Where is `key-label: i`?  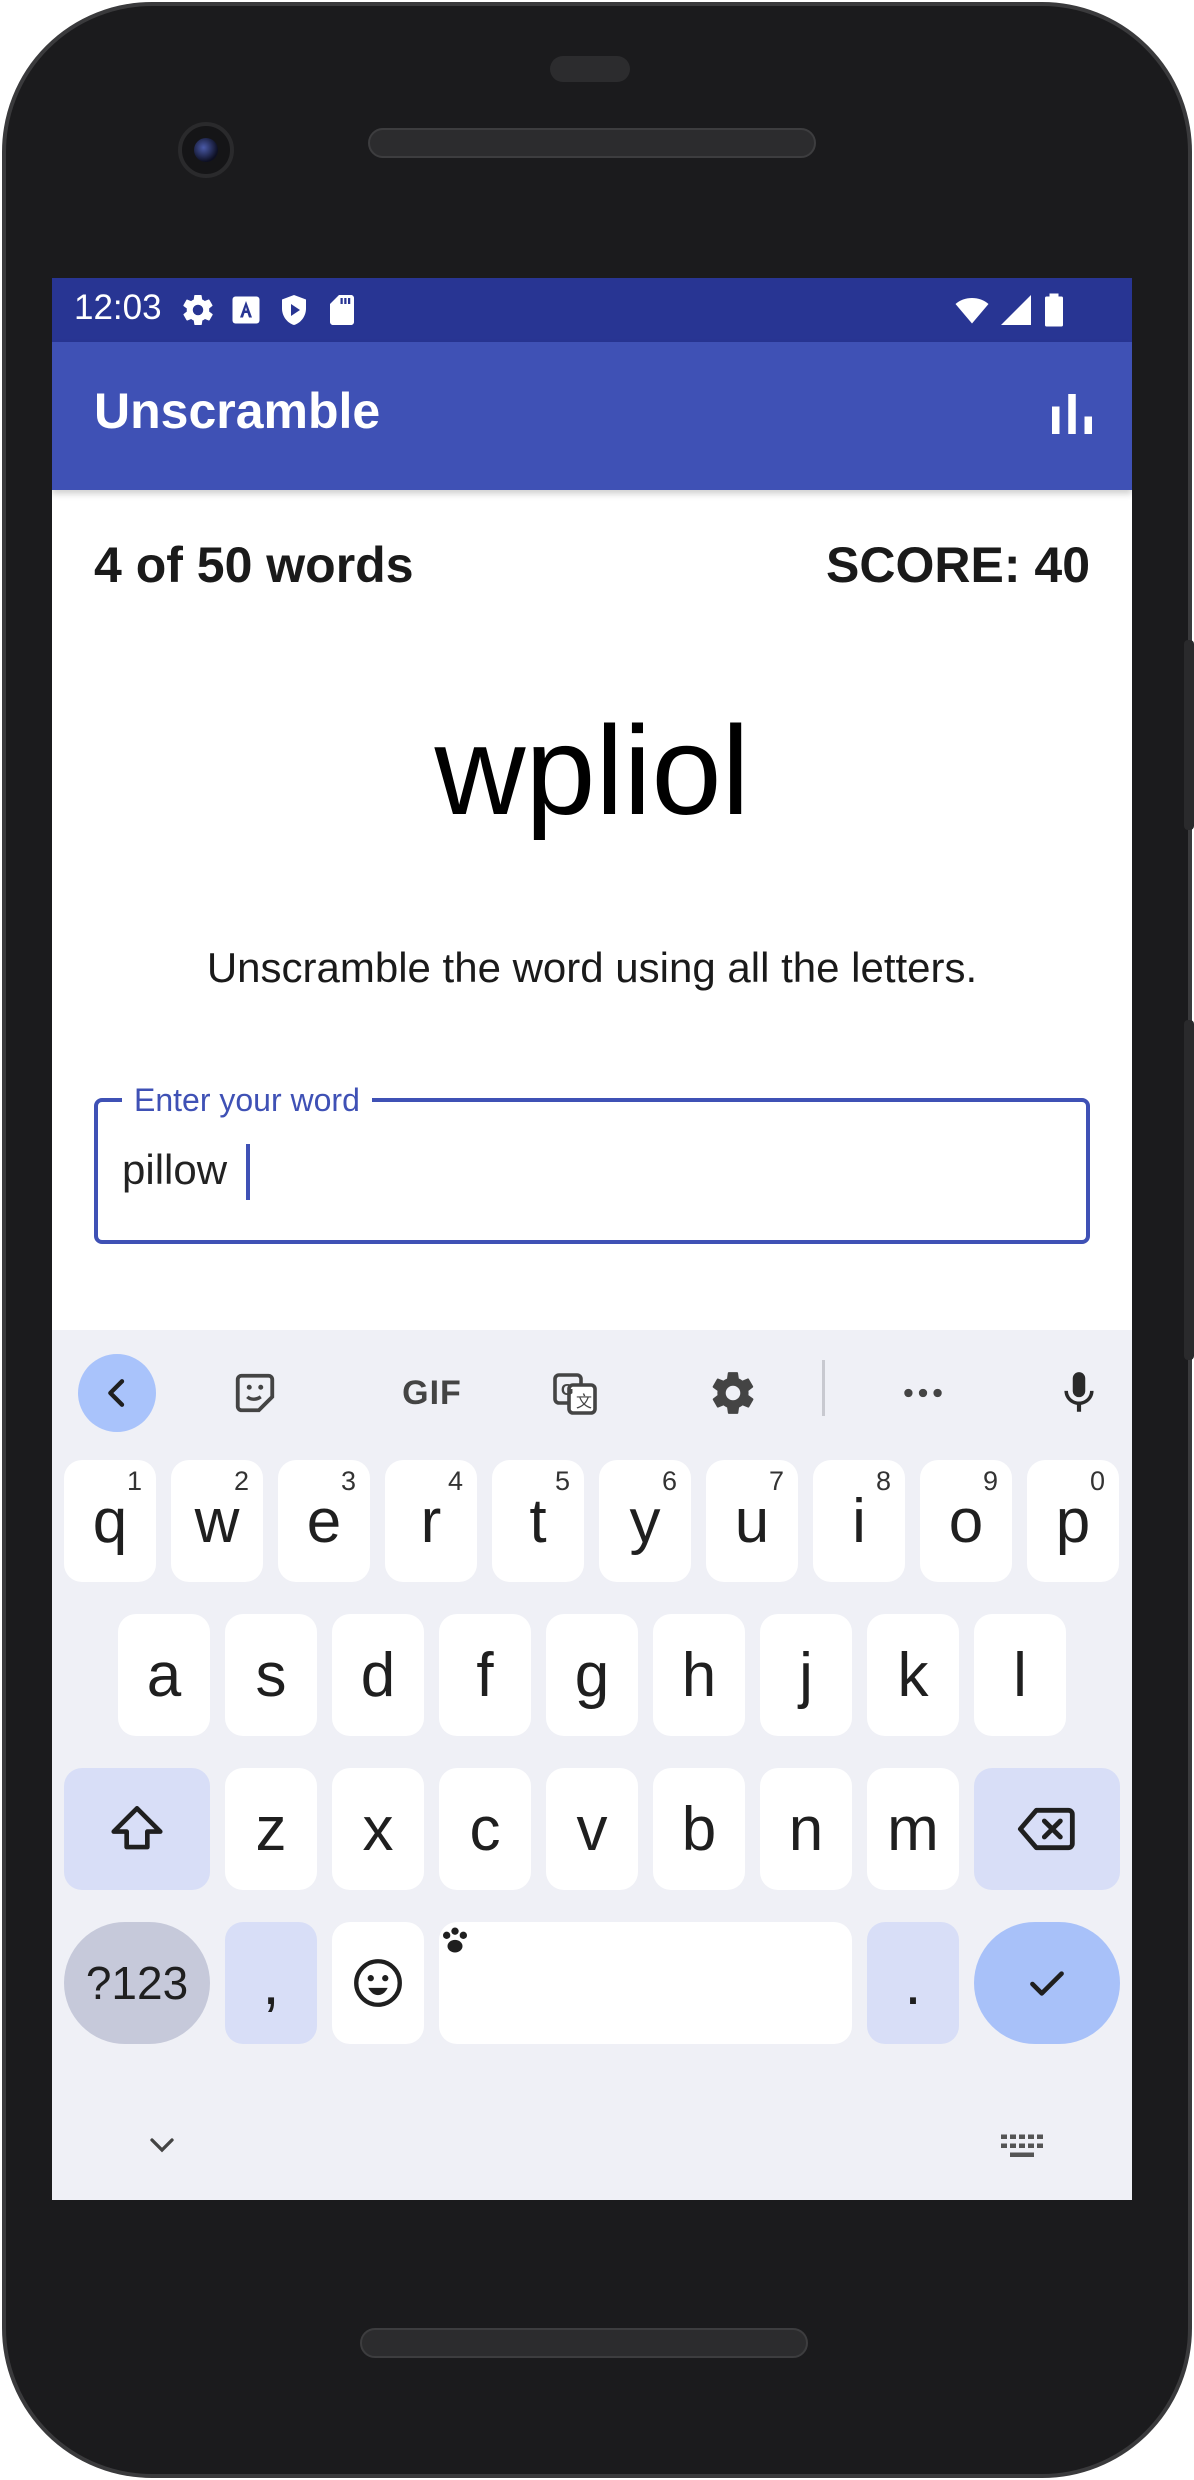
key-label: i is located at coordinates (859, 1521).